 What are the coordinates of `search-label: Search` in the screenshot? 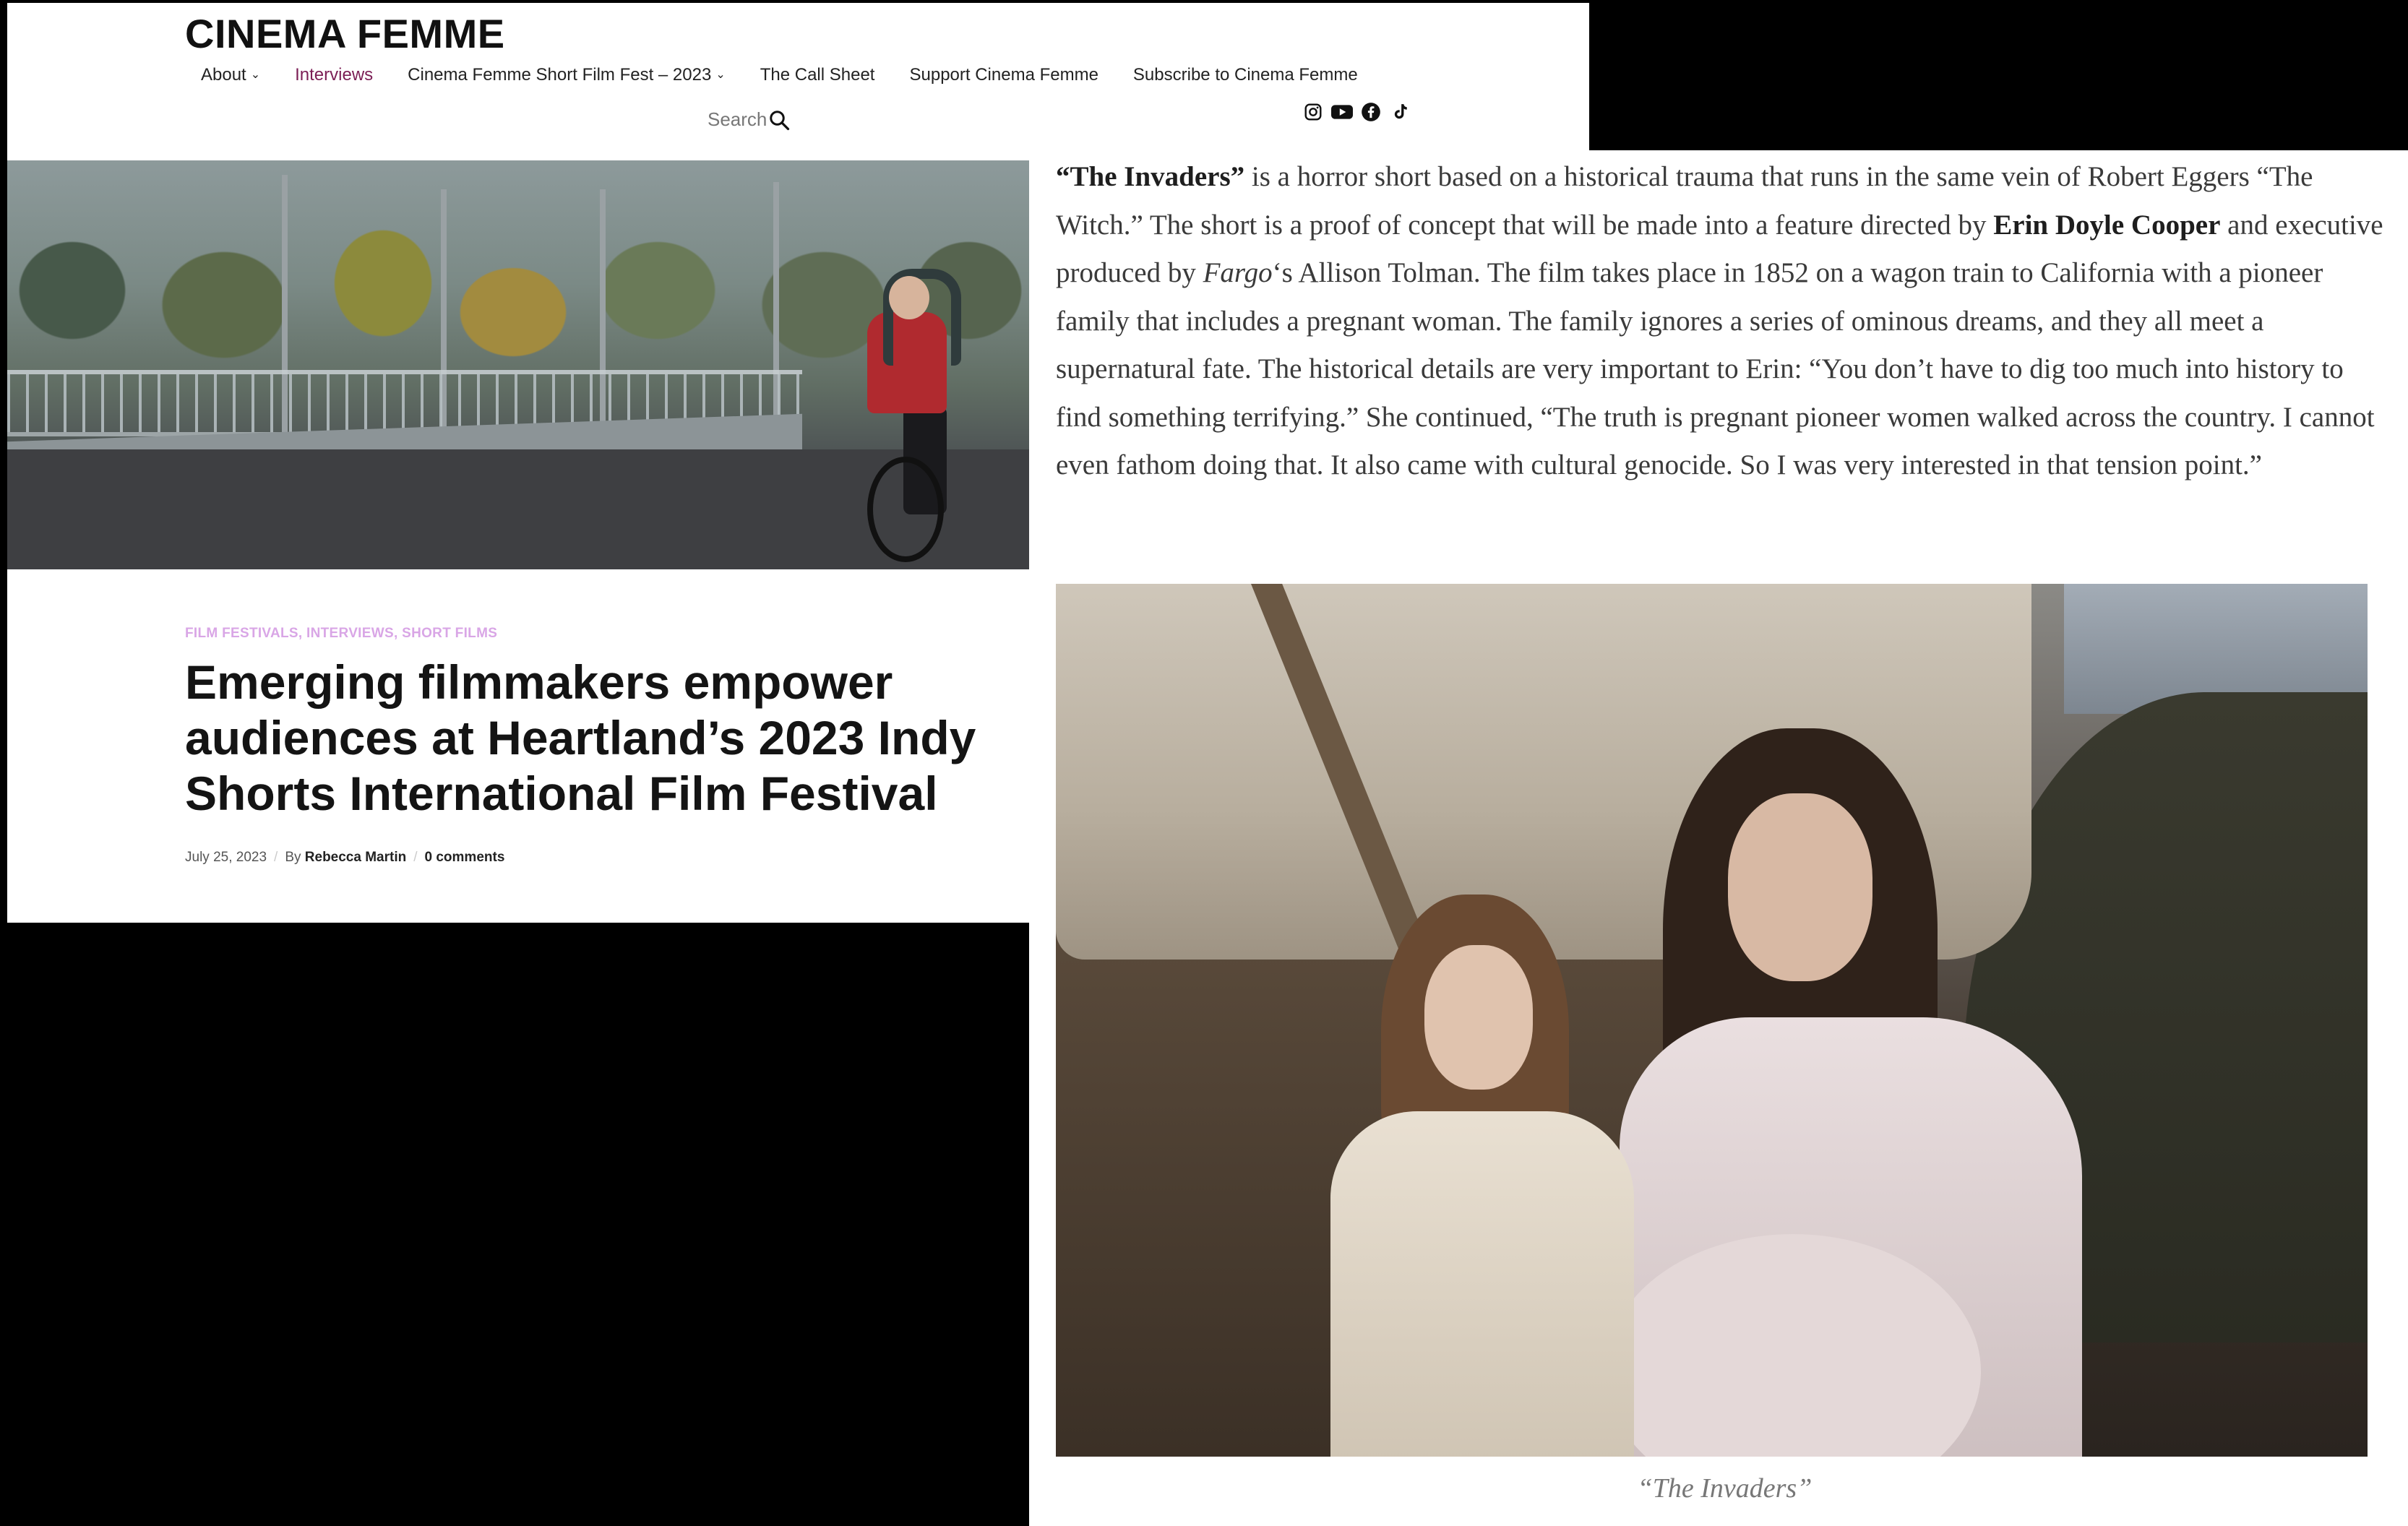 It's located at (737, 119).